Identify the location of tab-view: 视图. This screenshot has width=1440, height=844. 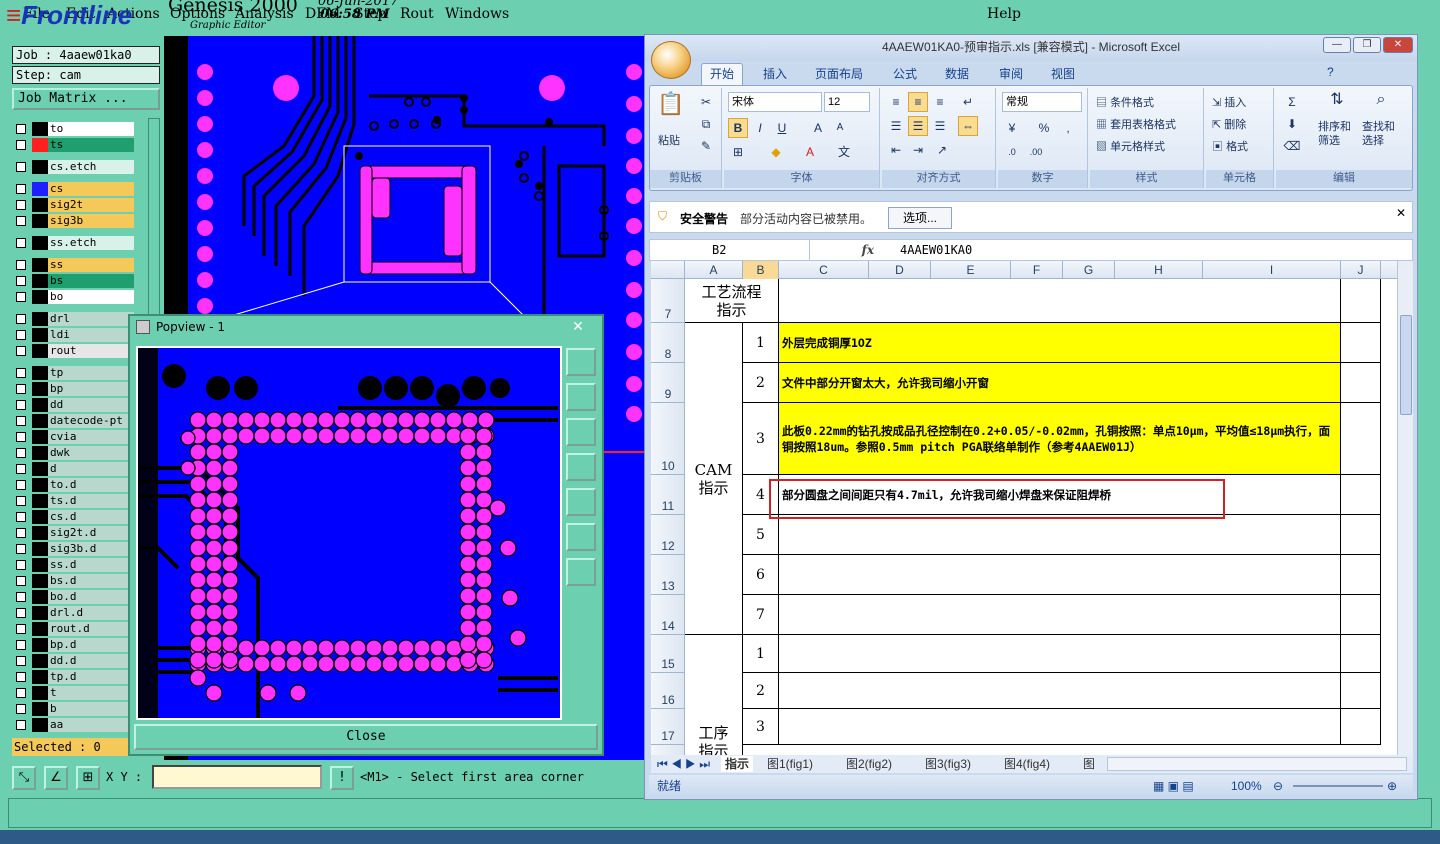
(1063, 73).